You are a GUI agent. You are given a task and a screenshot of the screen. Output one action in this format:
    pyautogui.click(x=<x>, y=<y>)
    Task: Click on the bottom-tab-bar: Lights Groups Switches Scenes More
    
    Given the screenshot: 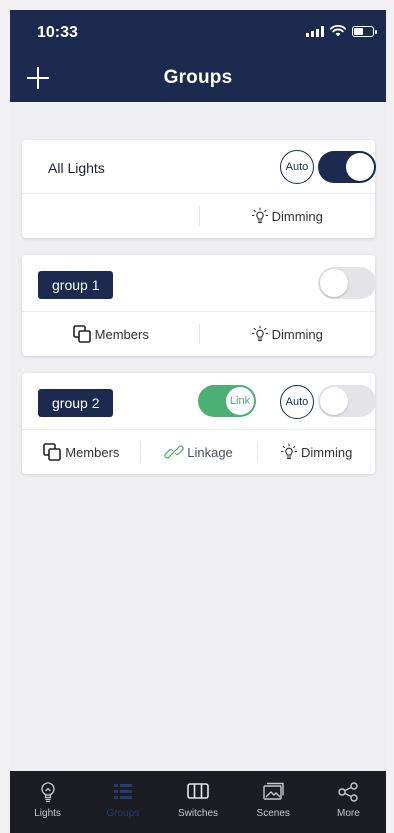 What is the action you would take?
    pyautogui.click(x=198, y=802)
    